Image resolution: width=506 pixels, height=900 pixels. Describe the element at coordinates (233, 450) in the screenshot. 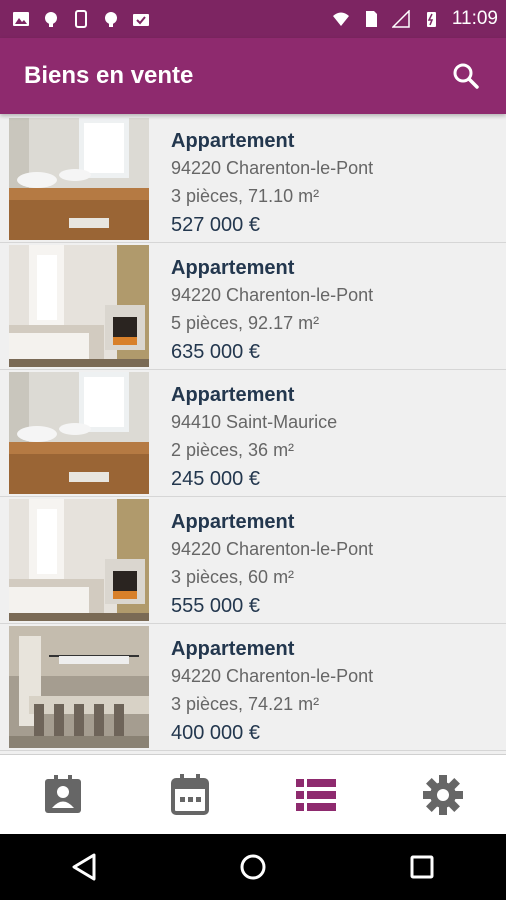

I see `property-details: 2 pièces, 36 m²` at that location.